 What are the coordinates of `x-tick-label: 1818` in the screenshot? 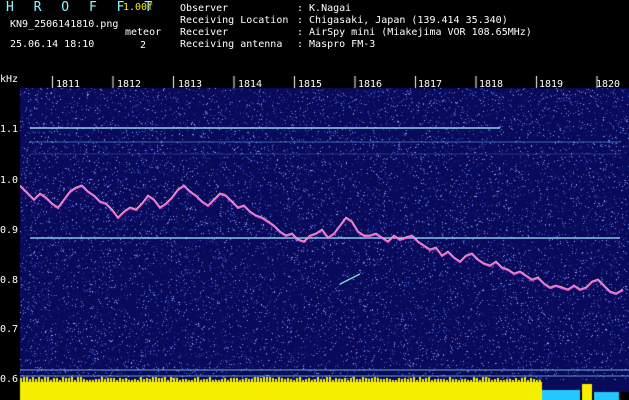 It's located at (491, 84).